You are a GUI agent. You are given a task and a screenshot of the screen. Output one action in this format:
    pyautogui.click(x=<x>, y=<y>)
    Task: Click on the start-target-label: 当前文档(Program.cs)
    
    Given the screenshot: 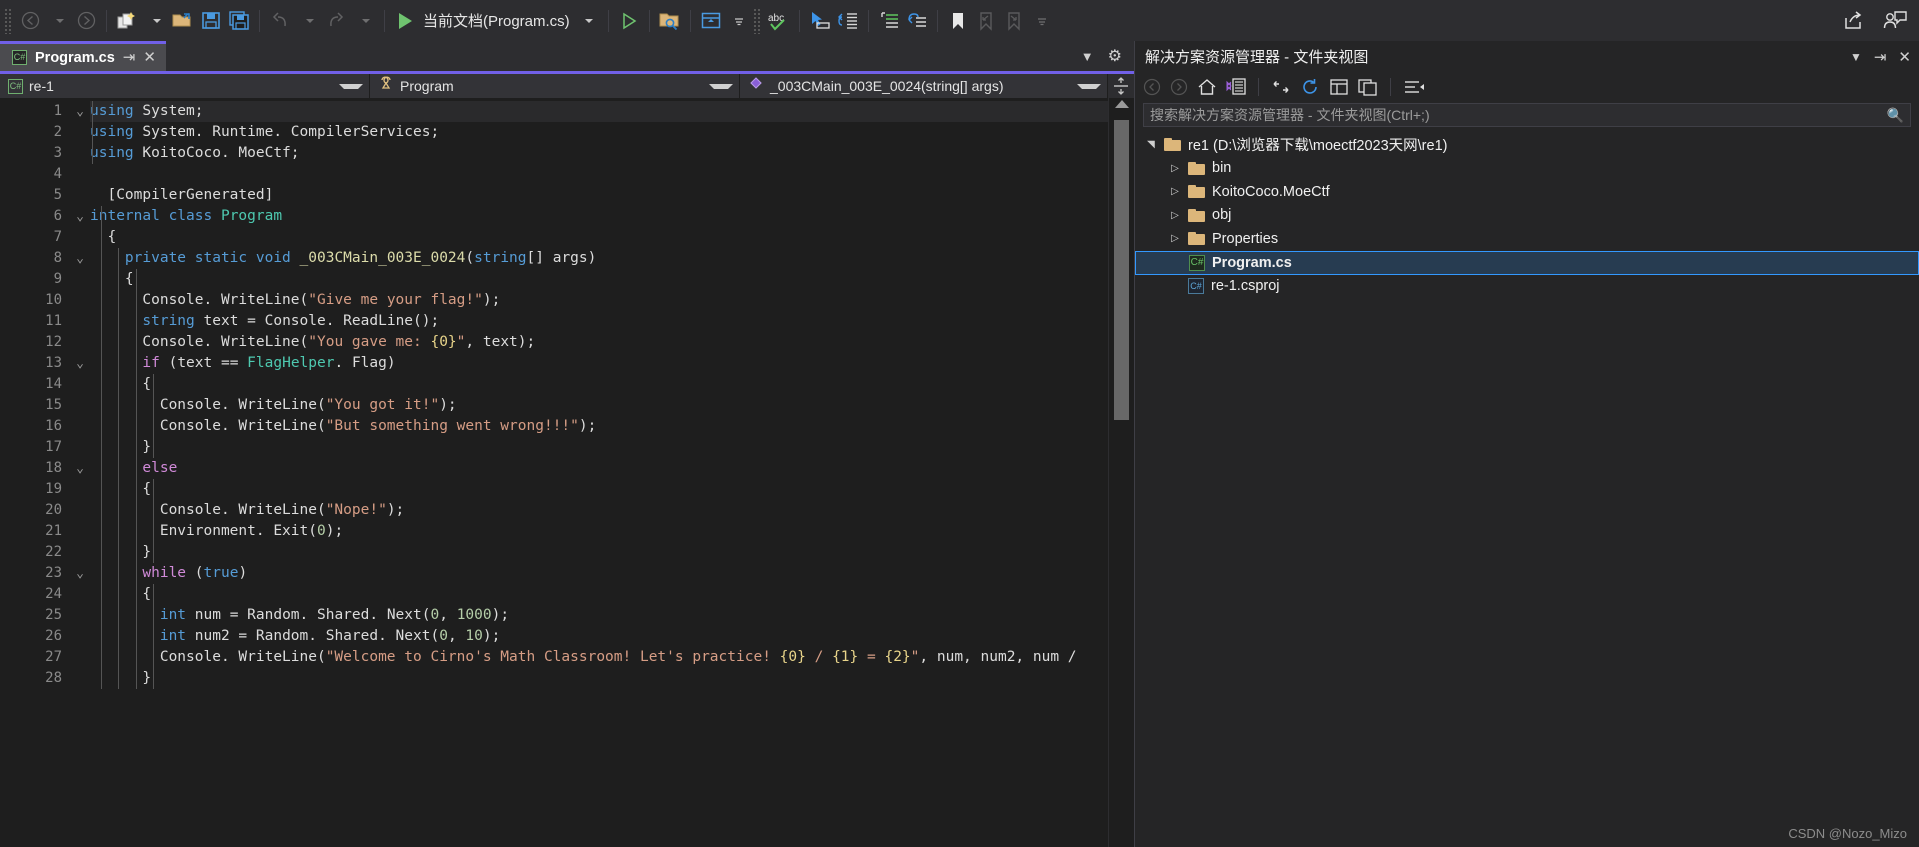 What is the action you would take?
    pyautogui.click(x=496, y=20)
    